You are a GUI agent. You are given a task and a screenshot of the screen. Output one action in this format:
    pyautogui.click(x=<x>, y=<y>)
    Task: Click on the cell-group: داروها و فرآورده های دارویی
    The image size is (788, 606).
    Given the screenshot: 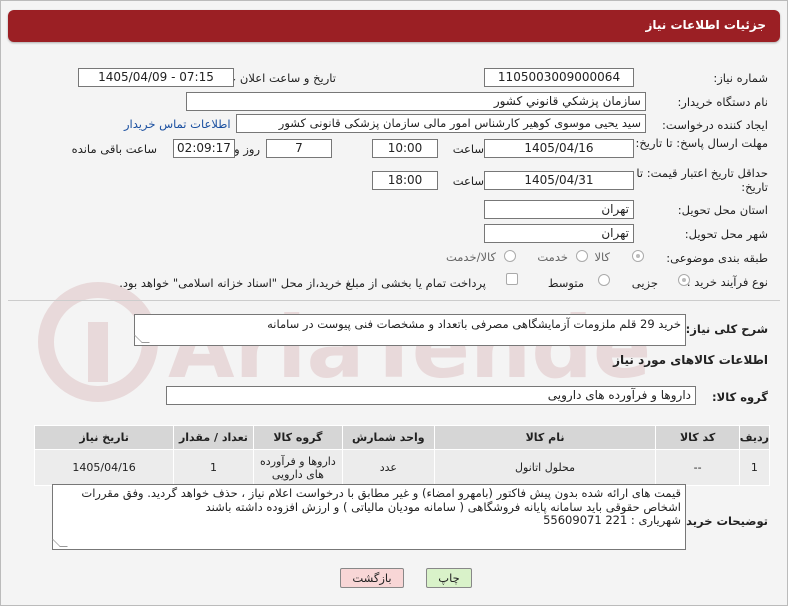 What is the action you would take?
    pyautogui.click(x=298, y=467)
    